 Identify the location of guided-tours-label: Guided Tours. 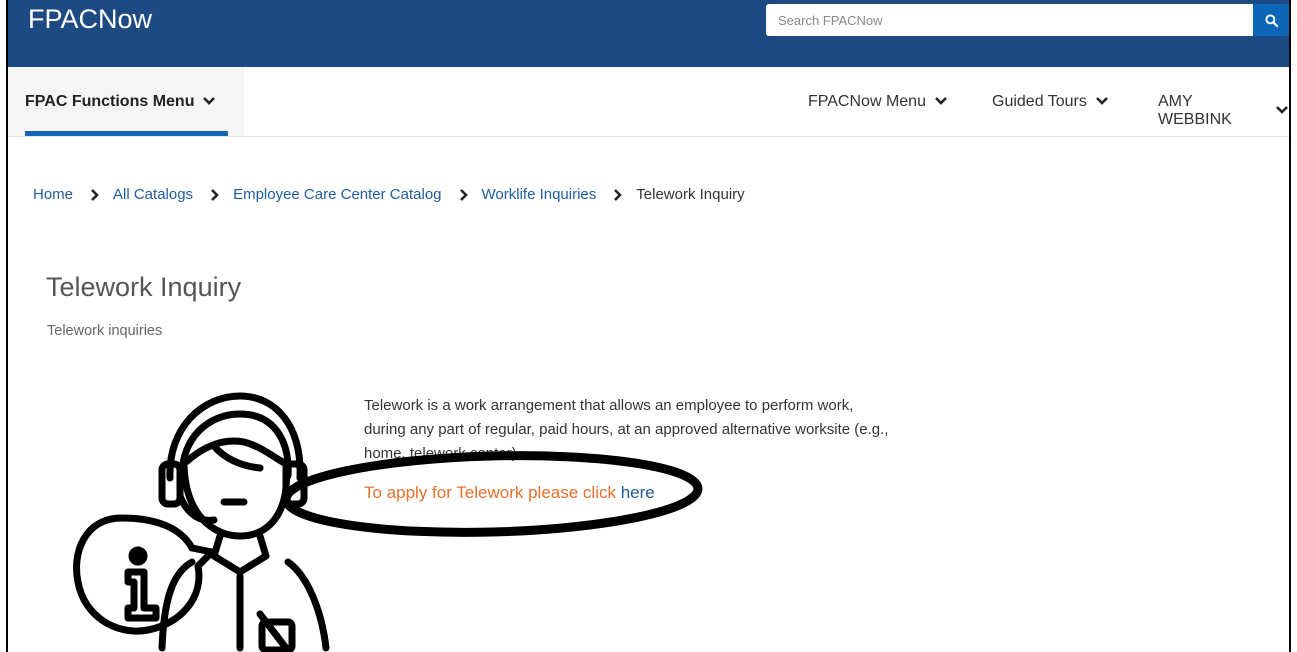
(1039, 101).